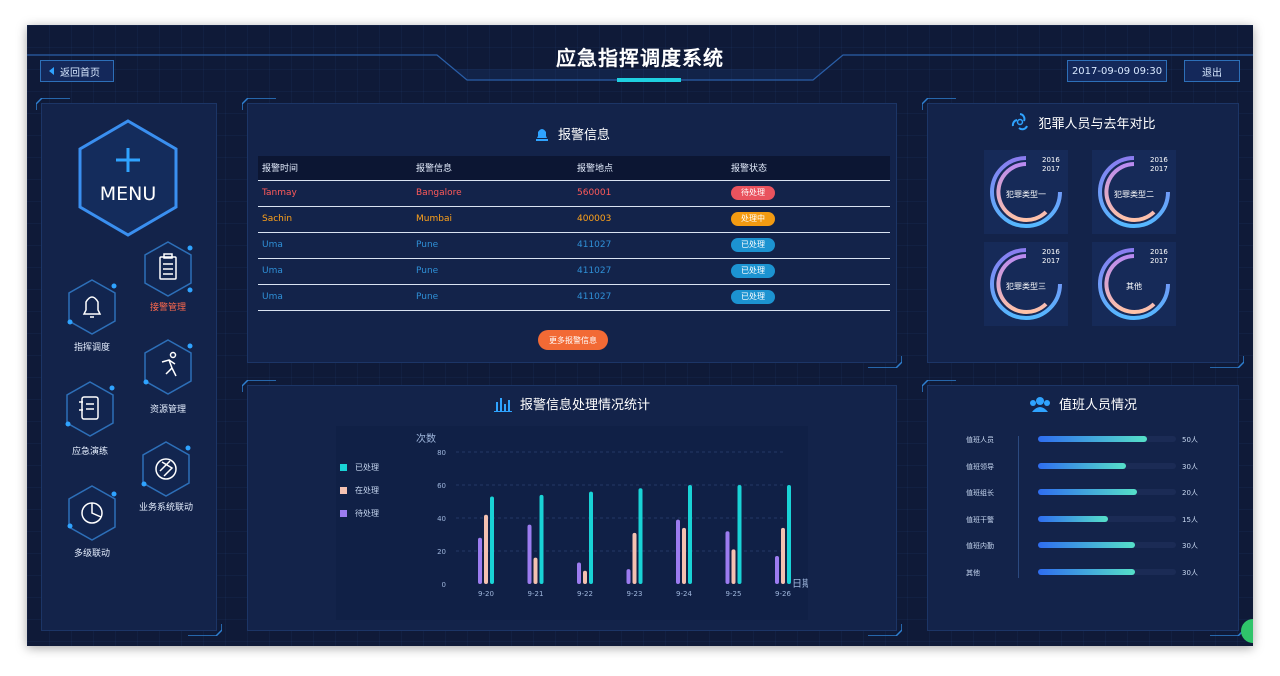 The height and width of the screenshot is (676, 1280). What do you see at coordinates (1134, 286) in the screenshot?
I see `svg-text: 其他` at bounding box center [1134, 286].